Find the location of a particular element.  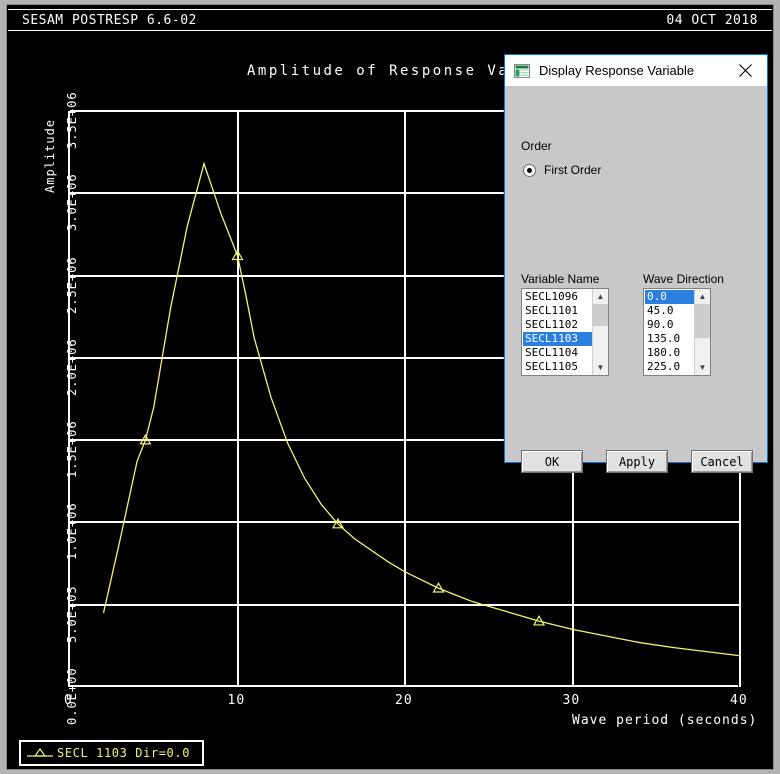

list-item: 0.0 is located at coordinates (669, 297).